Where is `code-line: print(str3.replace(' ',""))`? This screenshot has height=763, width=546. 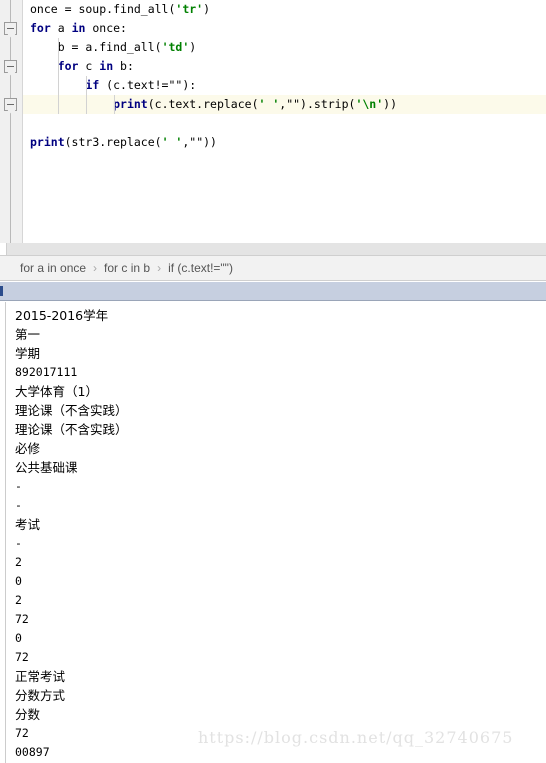
code-line: print(str3.replace(' ',"")) is located at coordinates (284, 142).